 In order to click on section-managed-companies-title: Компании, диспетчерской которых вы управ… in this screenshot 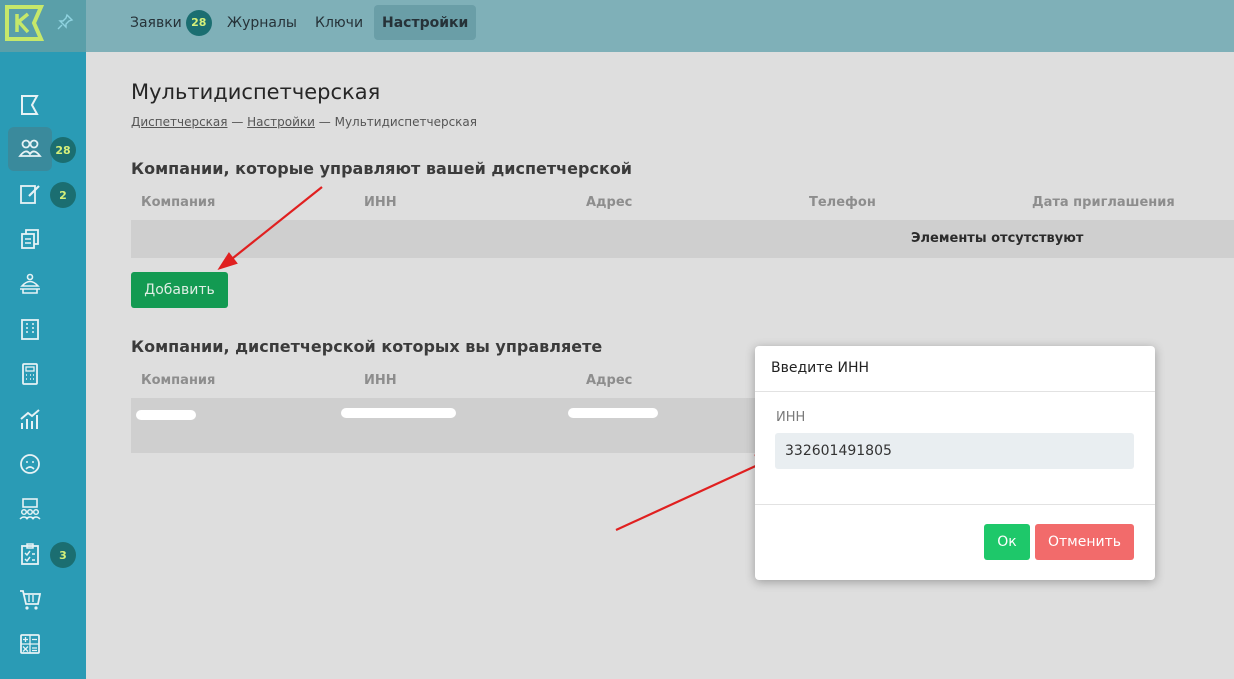, I will do `click(367, 346)`.